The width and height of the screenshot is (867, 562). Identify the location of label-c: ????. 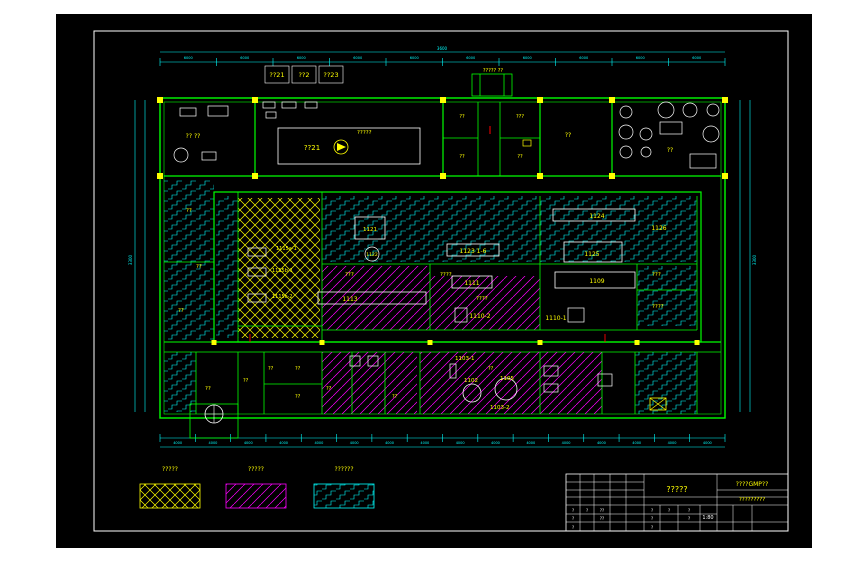
(482, 299).